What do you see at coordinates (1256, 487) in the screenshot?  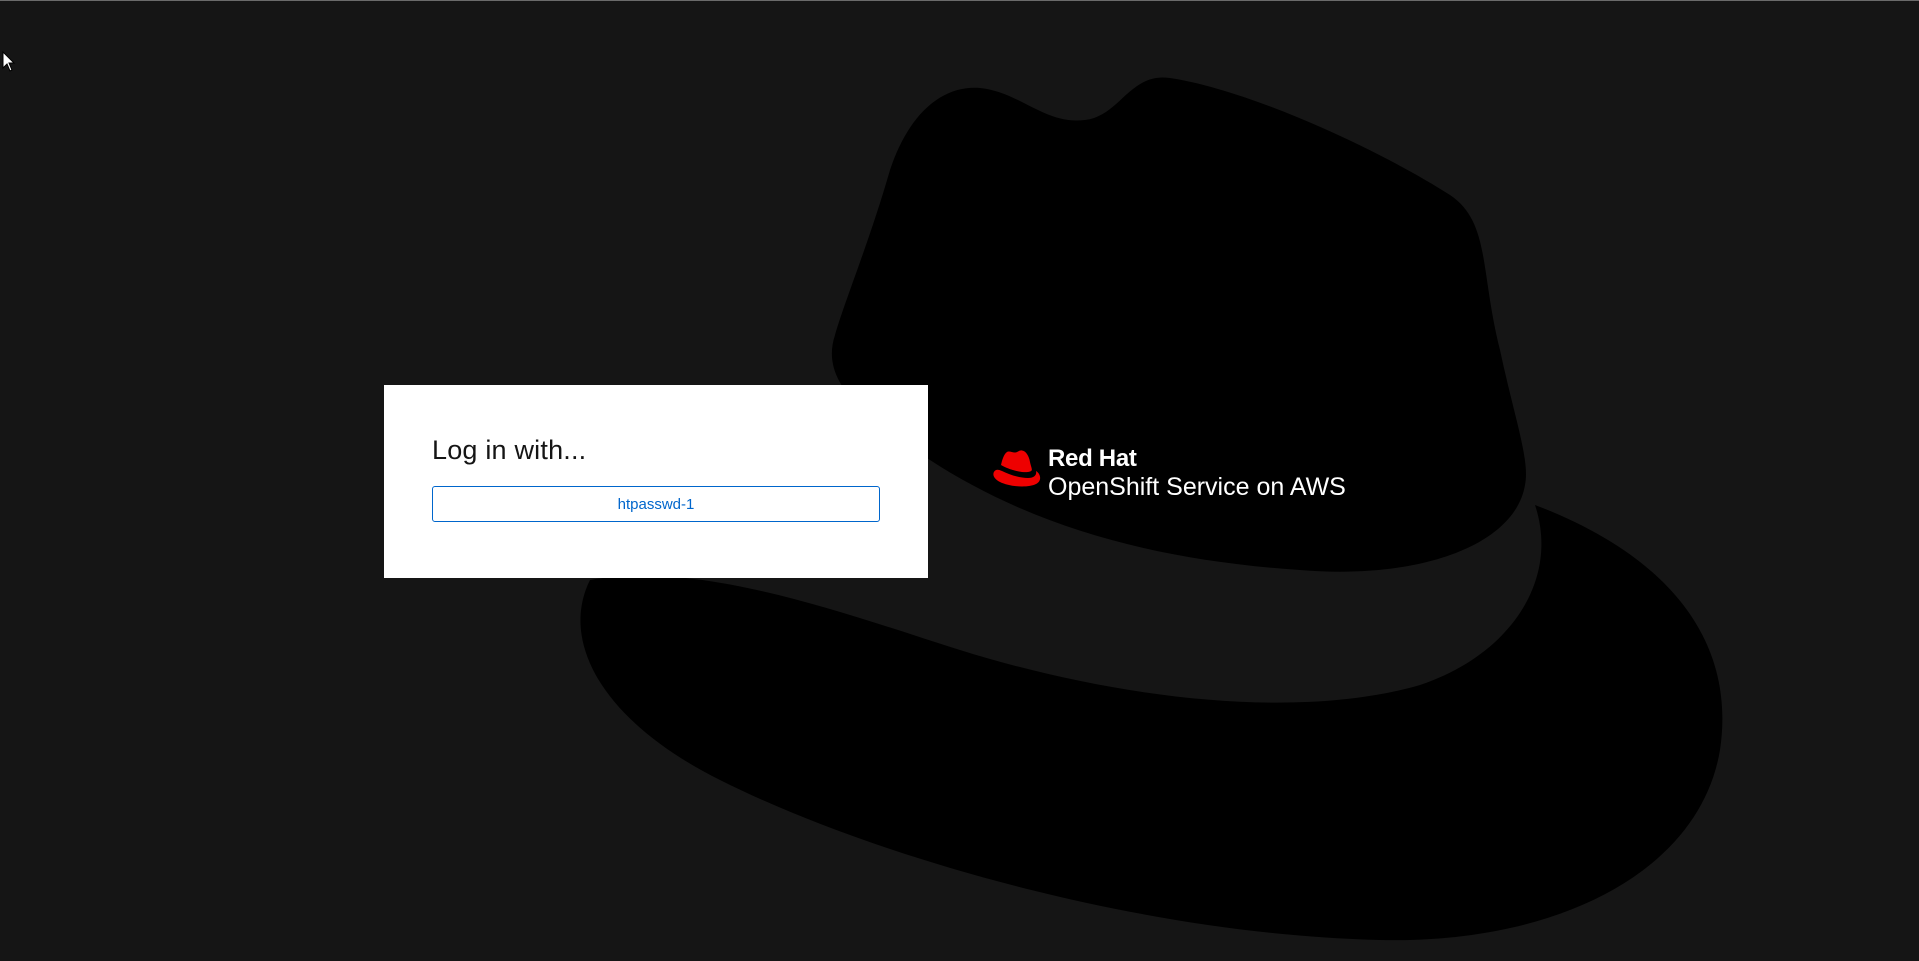 I see `brand-product-suffix: Service on AWS` at bounding box center [1256, 487].